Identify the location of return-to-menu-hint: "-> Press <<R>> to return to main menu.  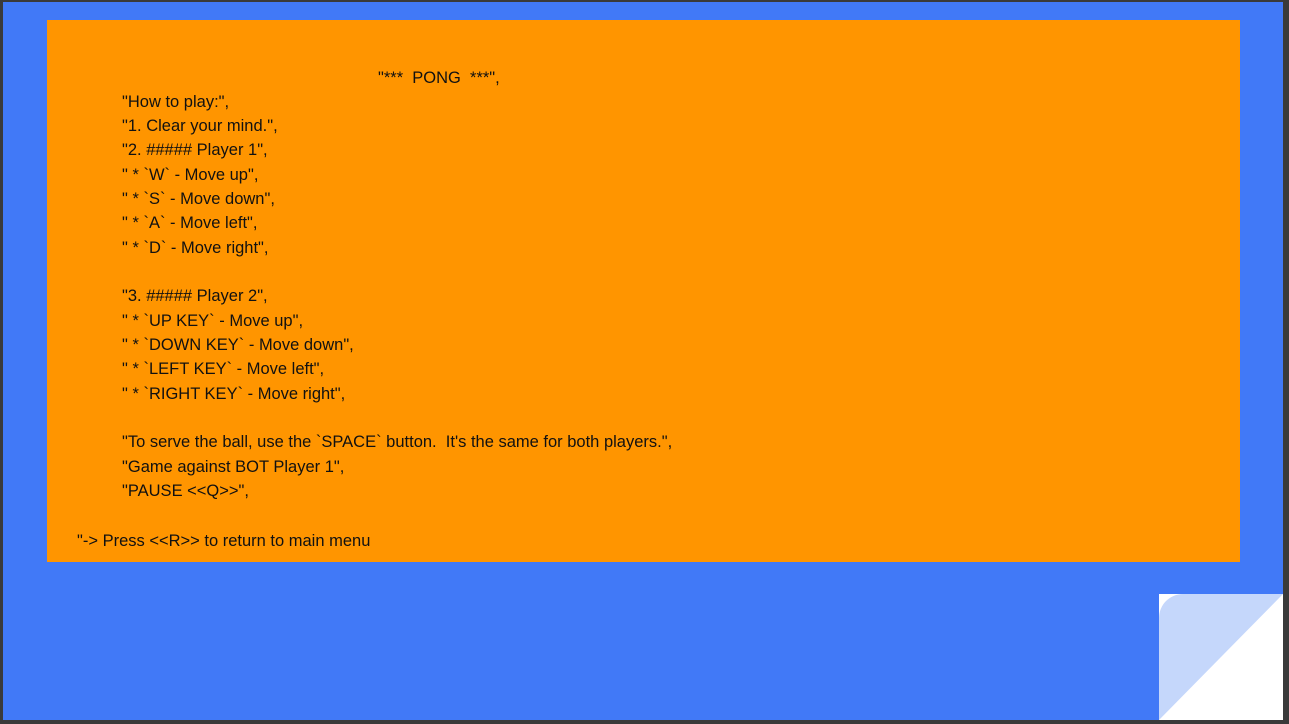
(224, 541).